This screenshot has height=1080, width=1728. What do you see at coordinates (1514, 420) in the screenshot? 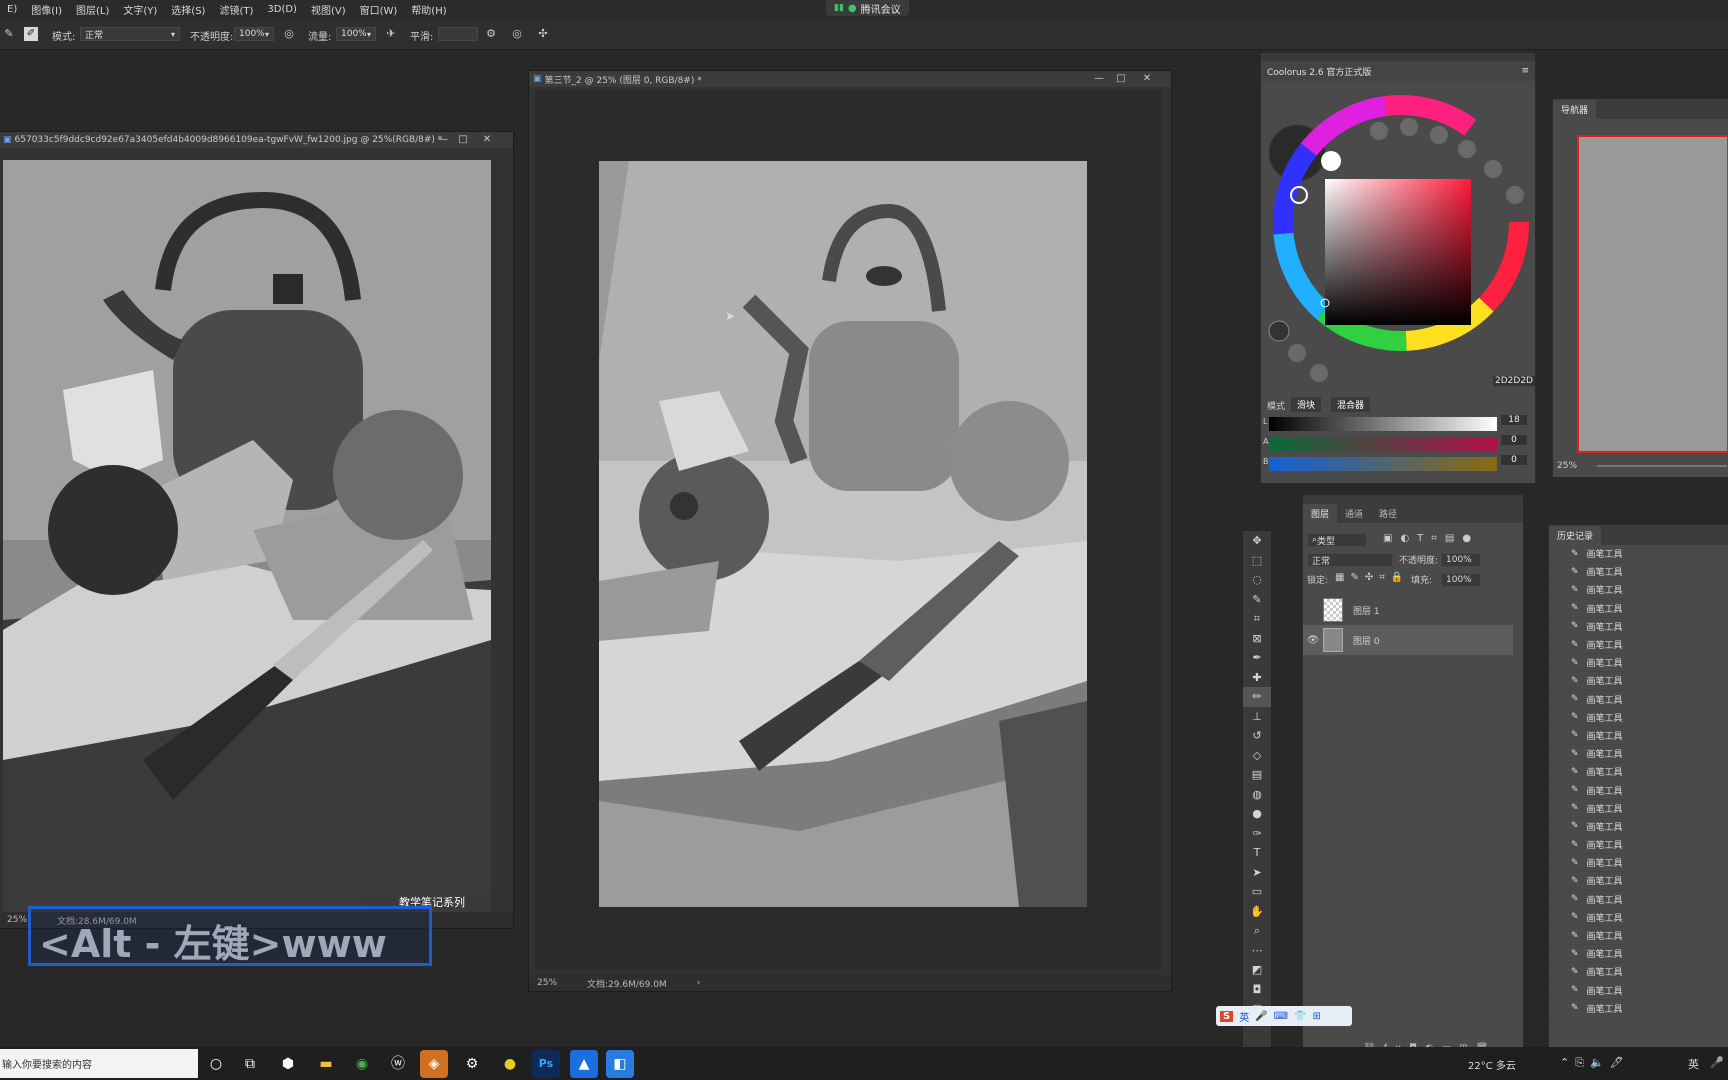
I see `l-value: 18` at bounding box center [1514, 420].